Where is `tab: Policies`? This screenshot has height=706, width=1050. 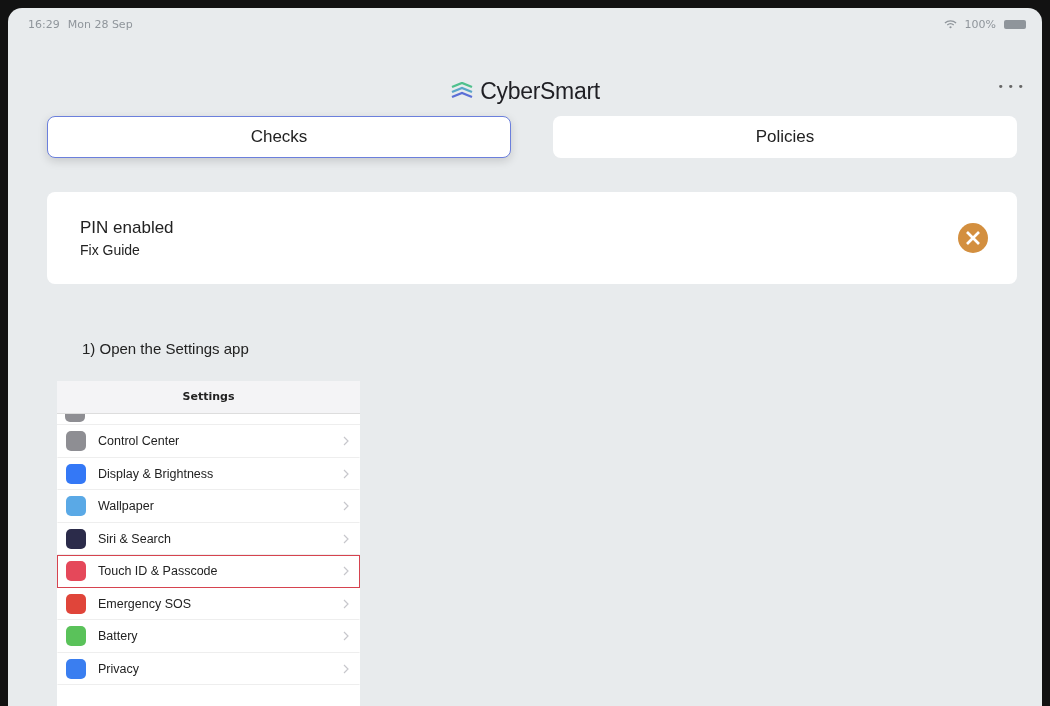 tab: Policies is located at coordinates (785, 137).